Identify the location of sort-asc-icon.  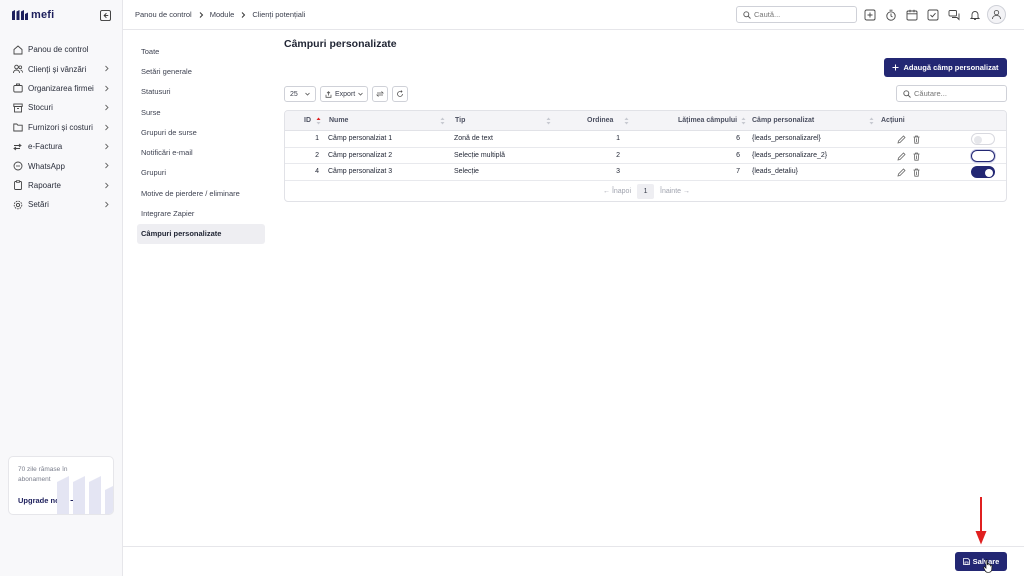
(318, 121).